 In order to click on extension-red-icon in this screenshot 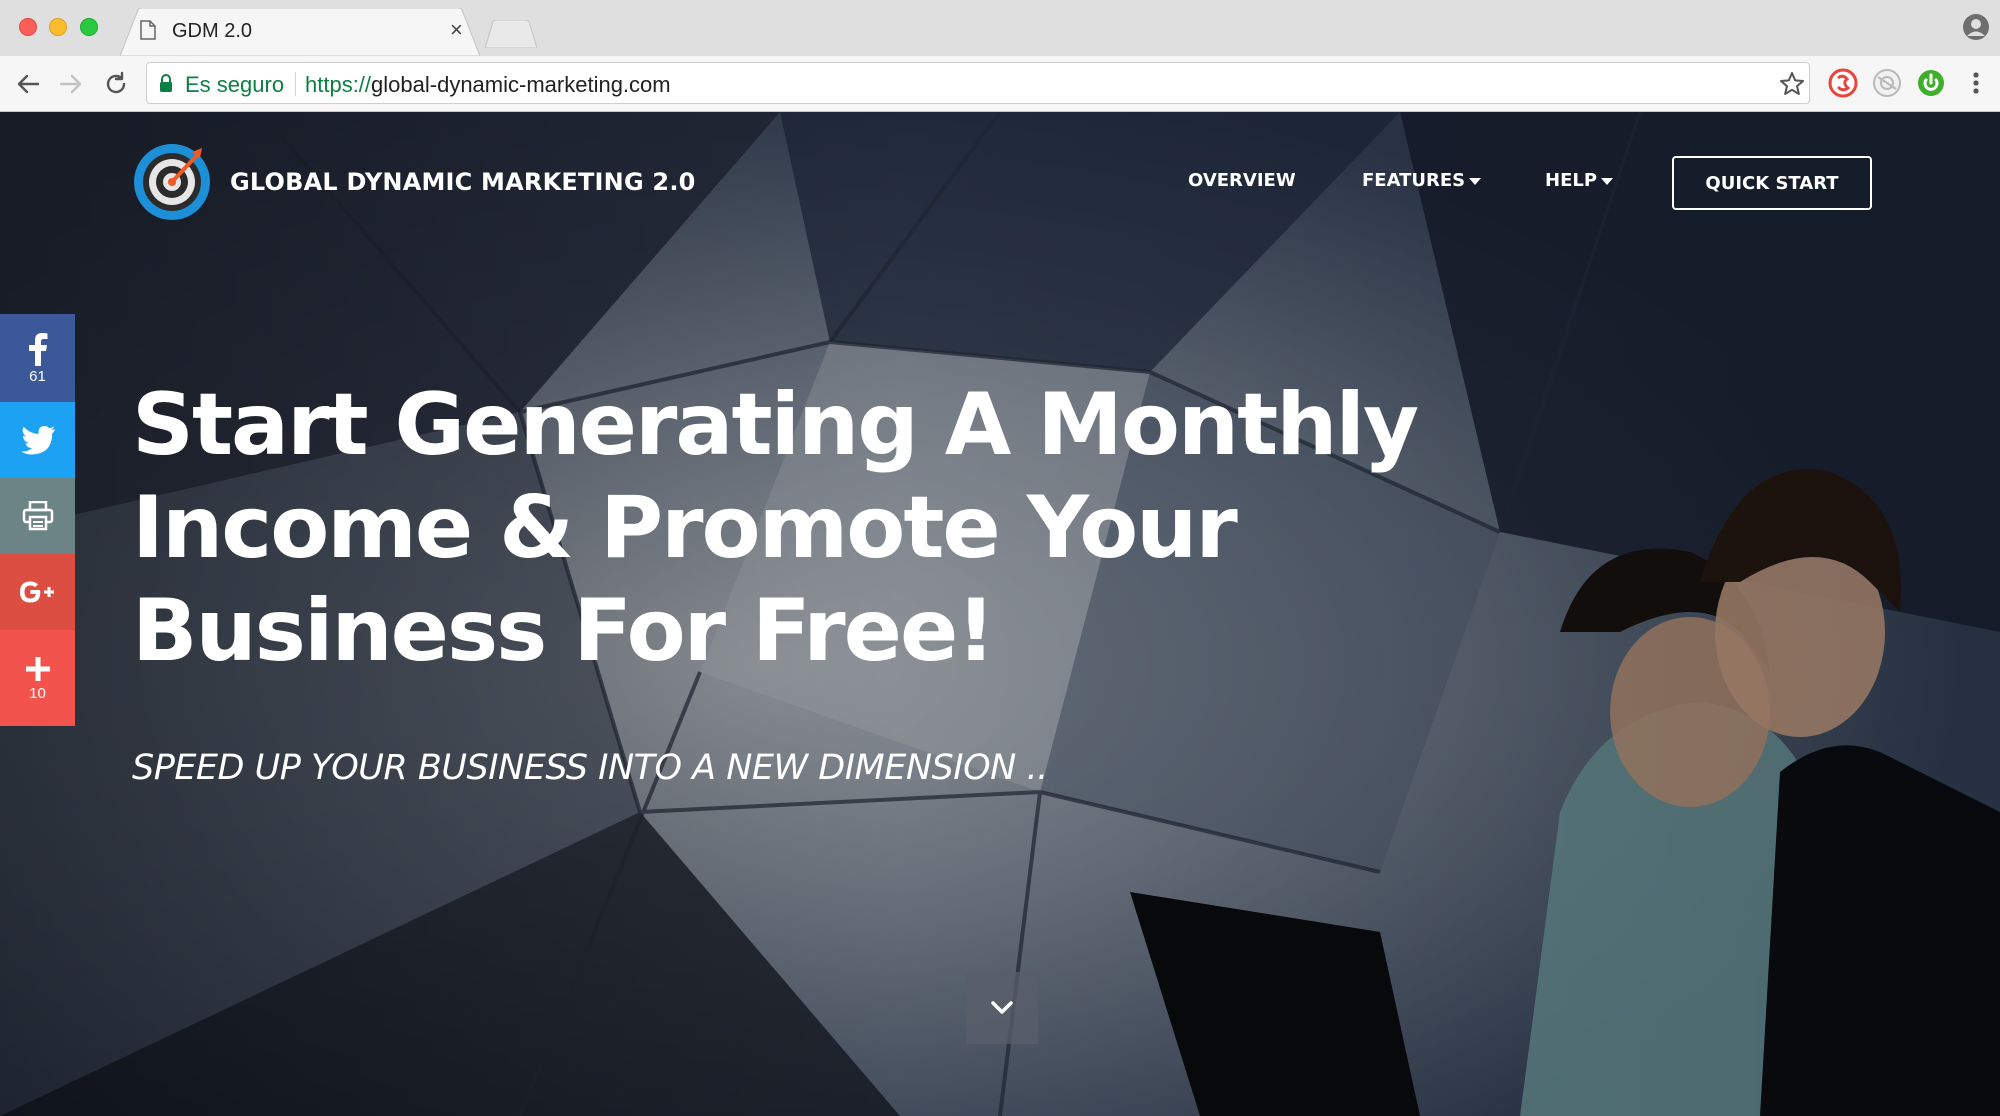, I will do `click(1843, 83)`.